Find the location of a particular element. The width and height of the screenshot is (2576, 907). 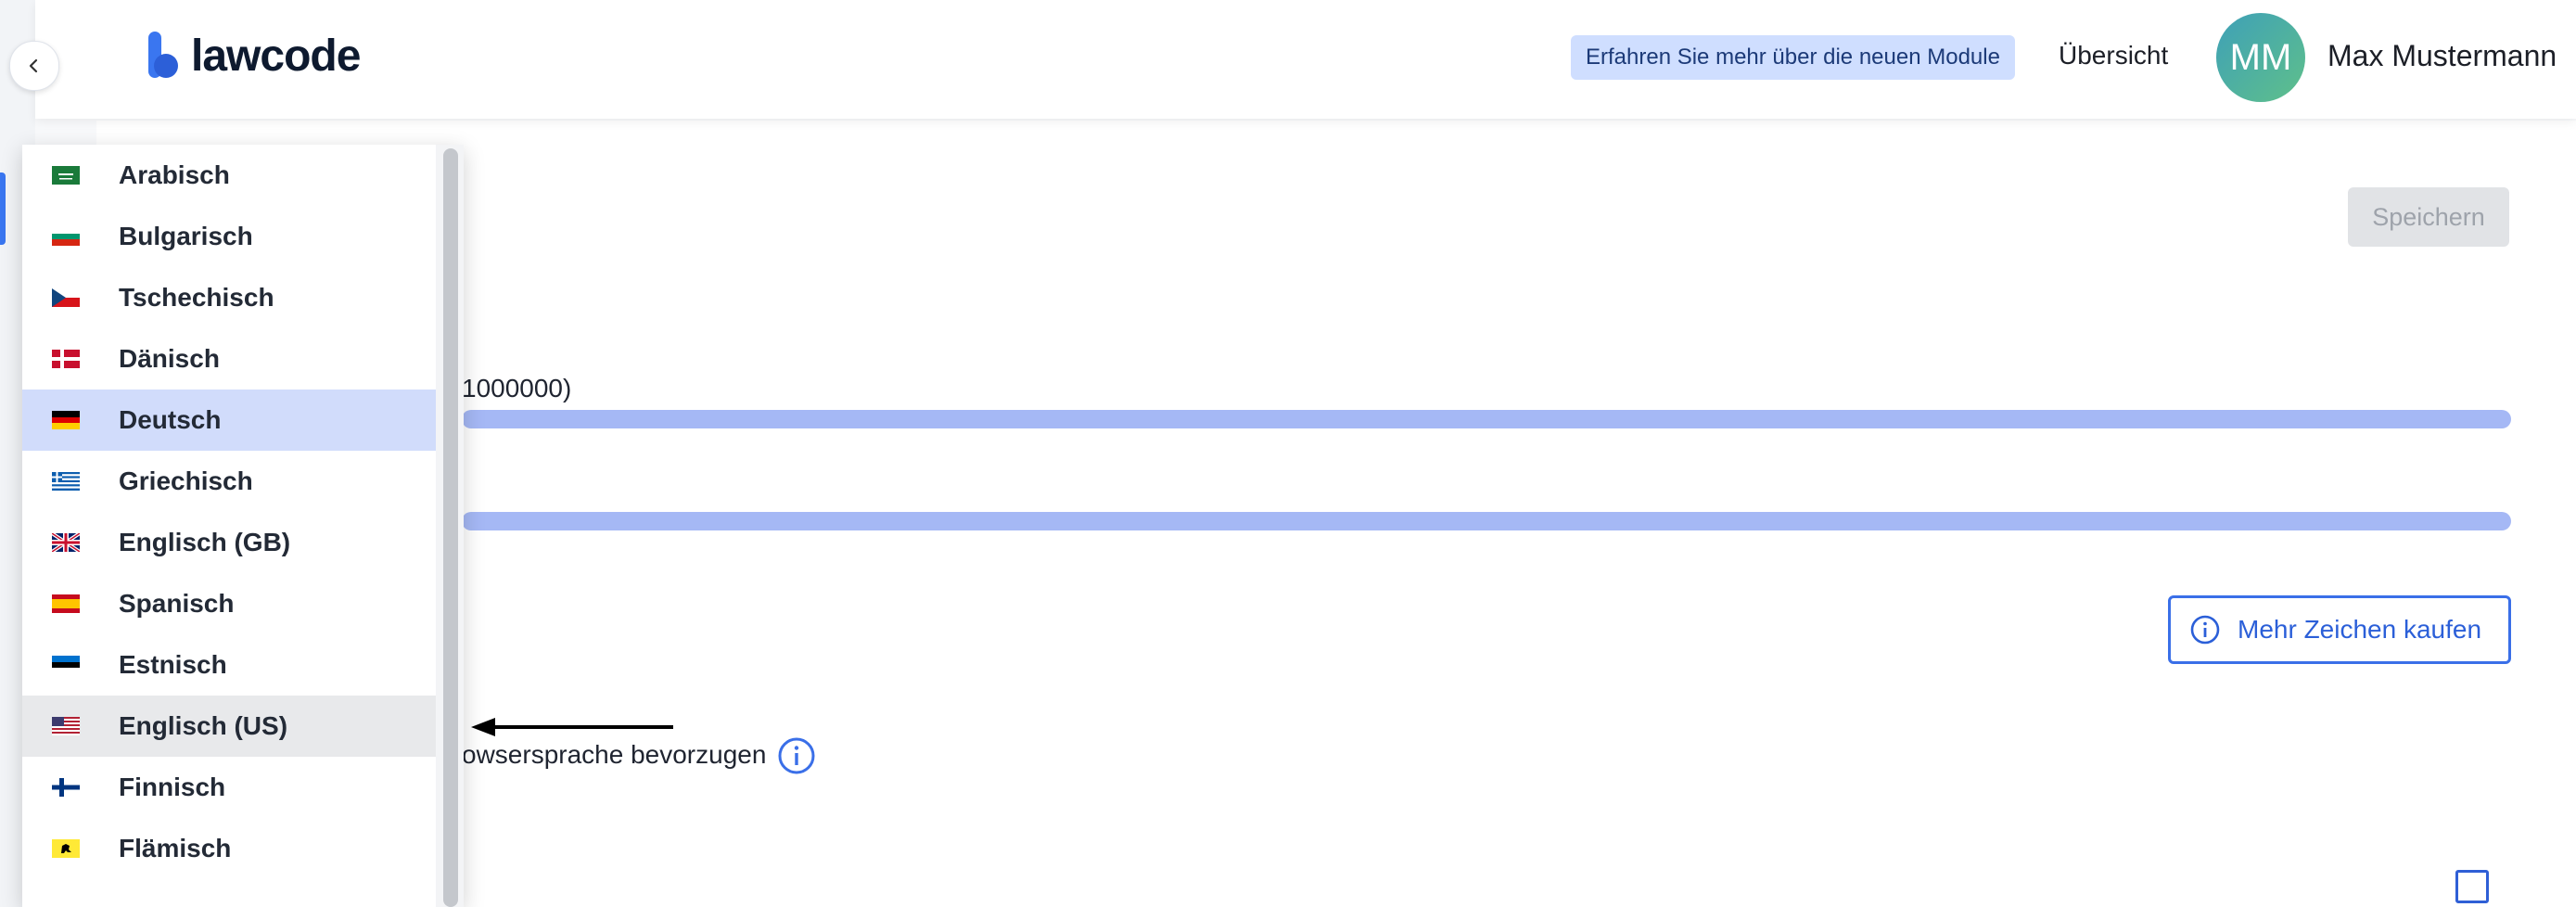

buy-more-characters-label: Mehr Zeichen kaufen is located at coordinates (2360, 629).